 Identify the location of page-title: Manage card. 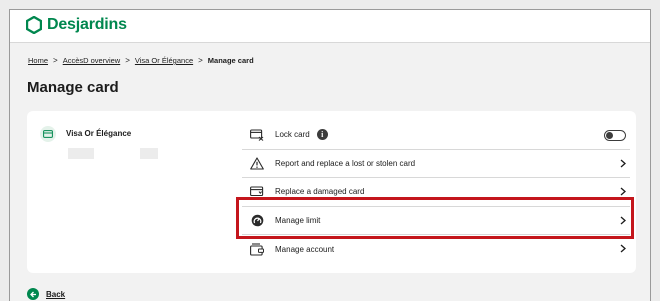
(73, 87).